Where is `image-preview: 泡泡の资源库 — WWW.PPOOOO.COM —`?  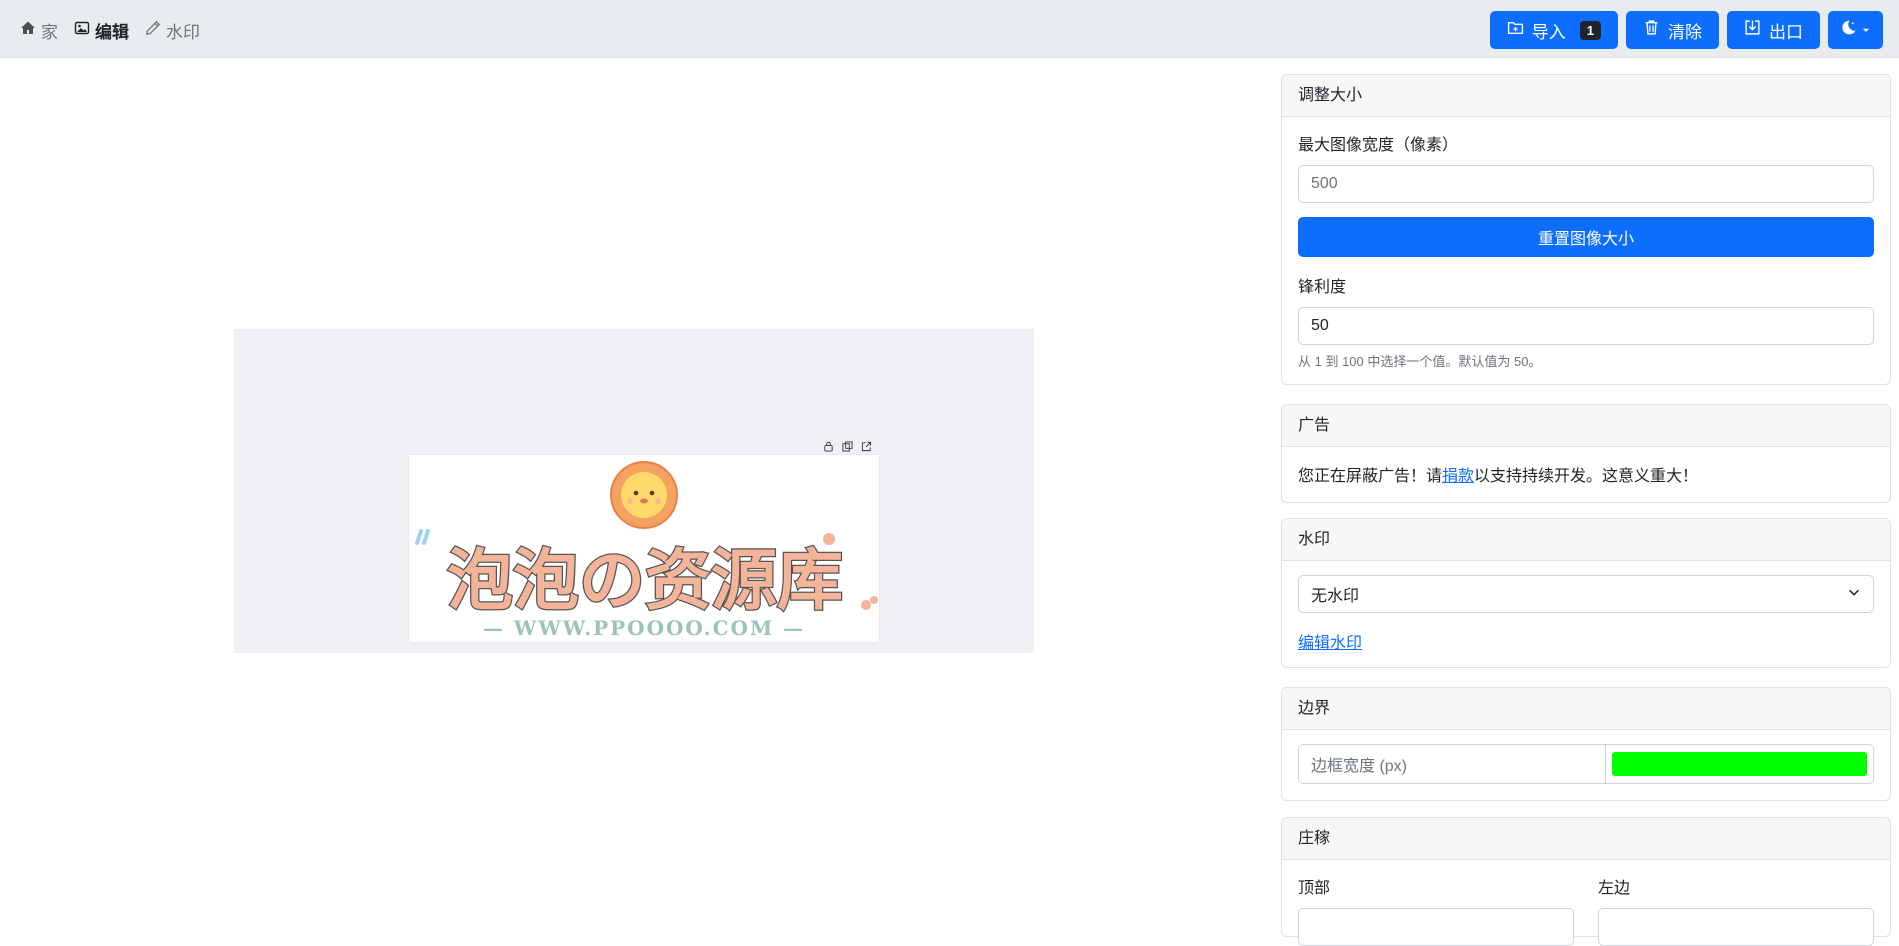 image-preview: 泡泡の资源库 — WWW.PPOOOO.COM — is located at coordinates (644, 548).